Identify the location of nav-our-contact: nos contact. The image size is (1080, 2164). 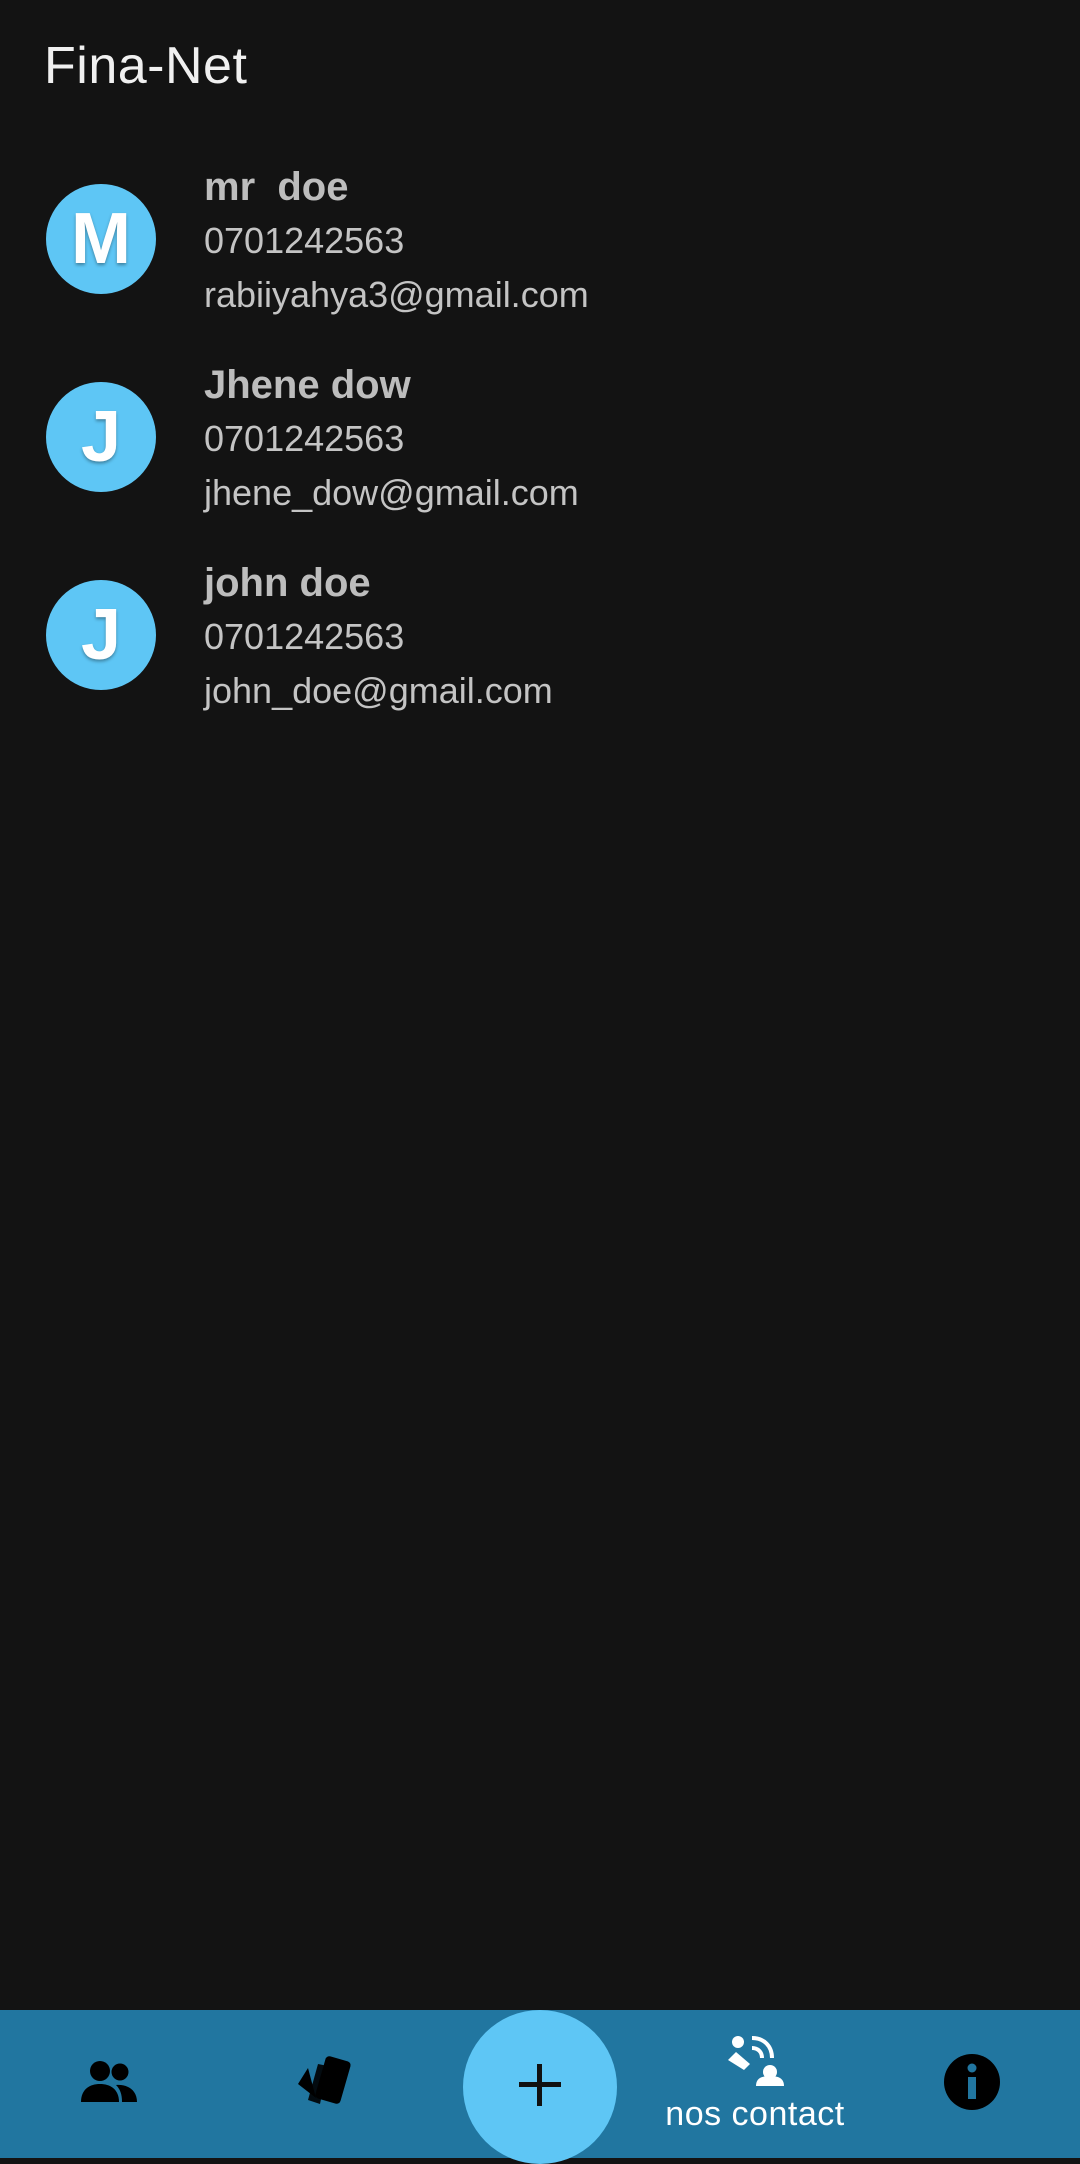
(755, 2084).